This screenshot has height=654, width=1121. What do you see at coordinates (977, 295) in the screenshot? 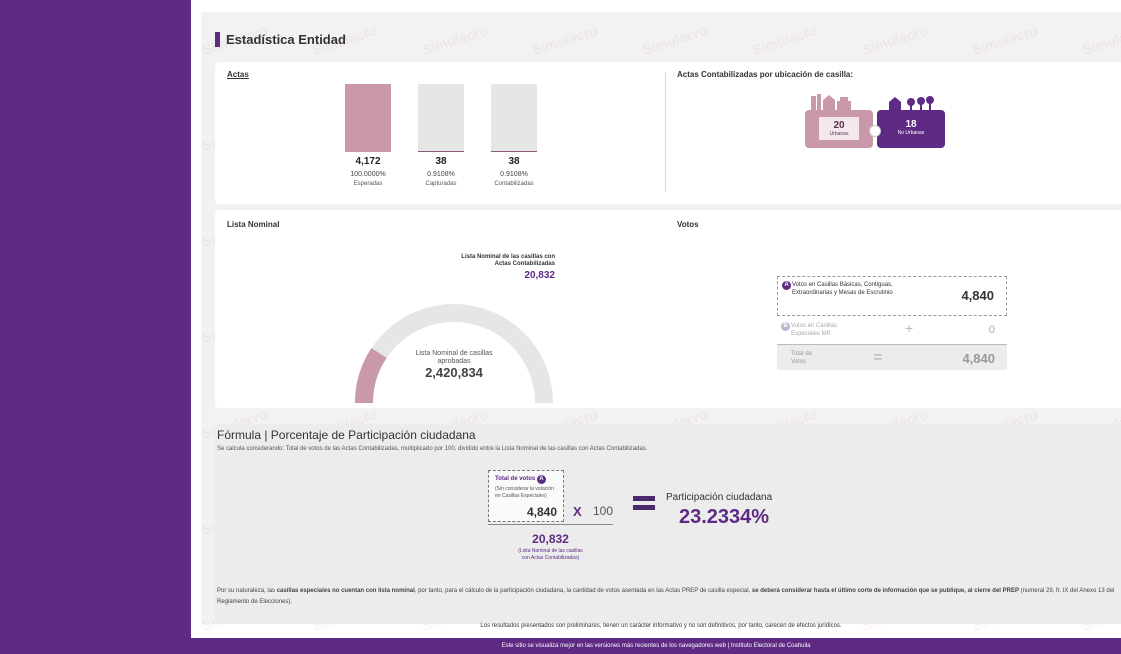
I see `votos-basicas-value: 4,840` at bounding box center [977, 295].